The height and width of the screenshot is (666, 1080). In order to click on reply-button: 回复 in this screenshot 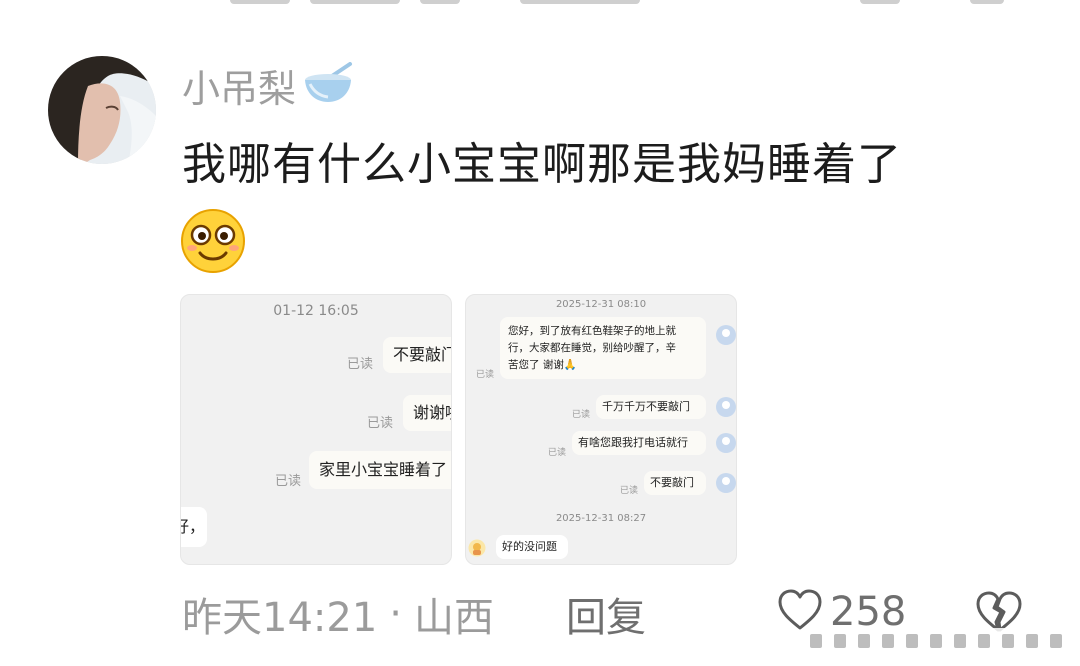, I will do `click(606, 614)`.